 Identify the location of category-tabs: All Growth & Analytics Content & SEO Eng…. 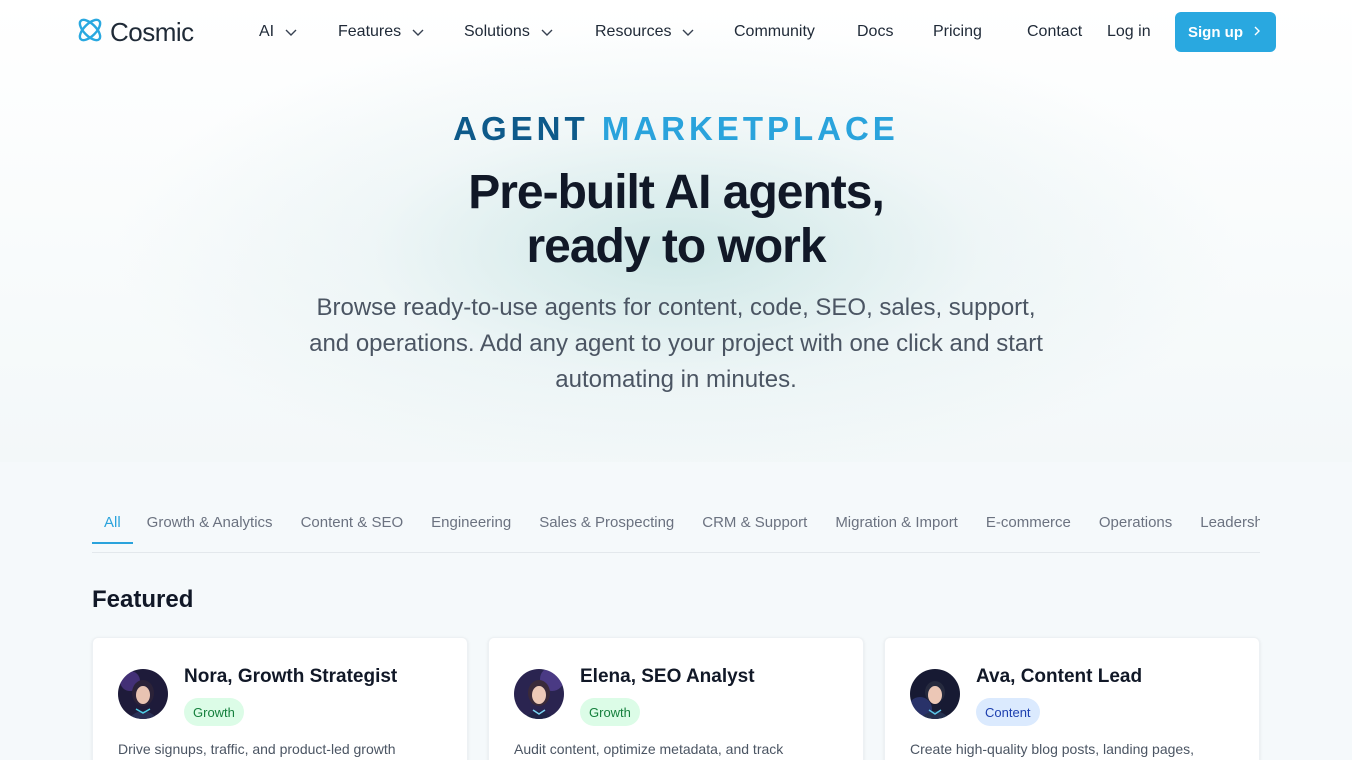
(676, 526).